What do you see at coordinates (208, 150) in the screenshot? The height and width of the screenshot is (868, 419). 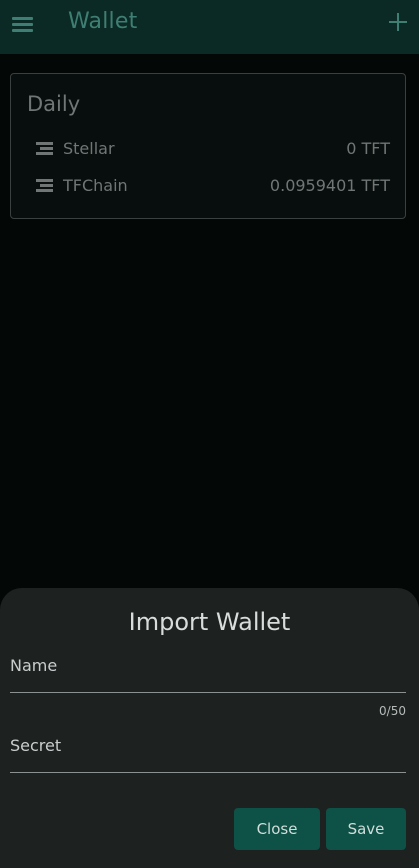 I see `list-item: Stellar 0 TFT` at bounding box center [208, 150].